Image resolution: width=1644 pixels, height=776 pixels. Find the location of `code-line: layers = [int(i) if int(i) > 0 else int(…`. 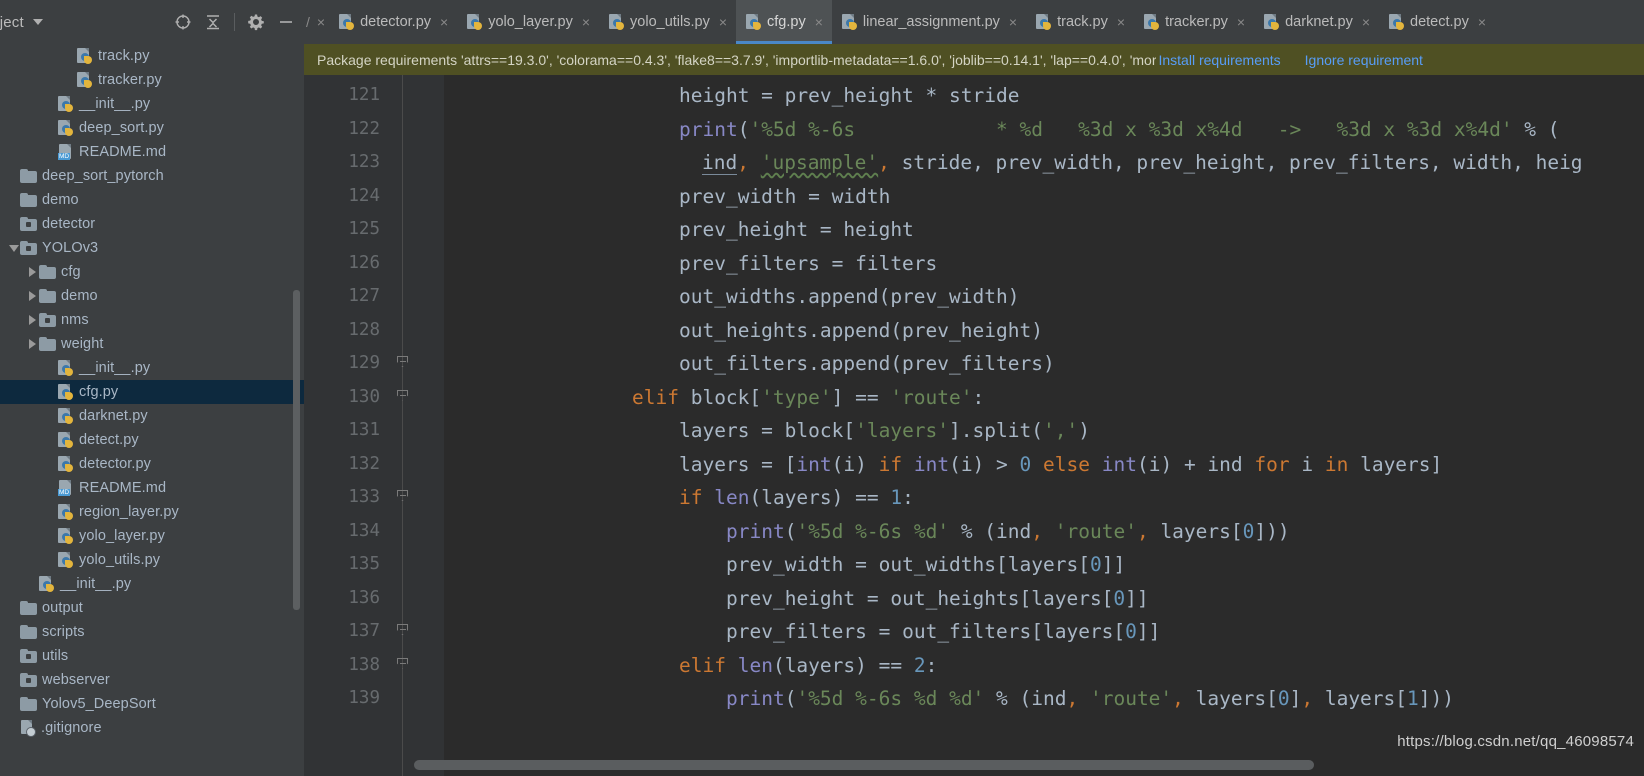

code-line: layers = [int(i) if int(i) > 0 else int(… is located at coordinates (1060, 465).